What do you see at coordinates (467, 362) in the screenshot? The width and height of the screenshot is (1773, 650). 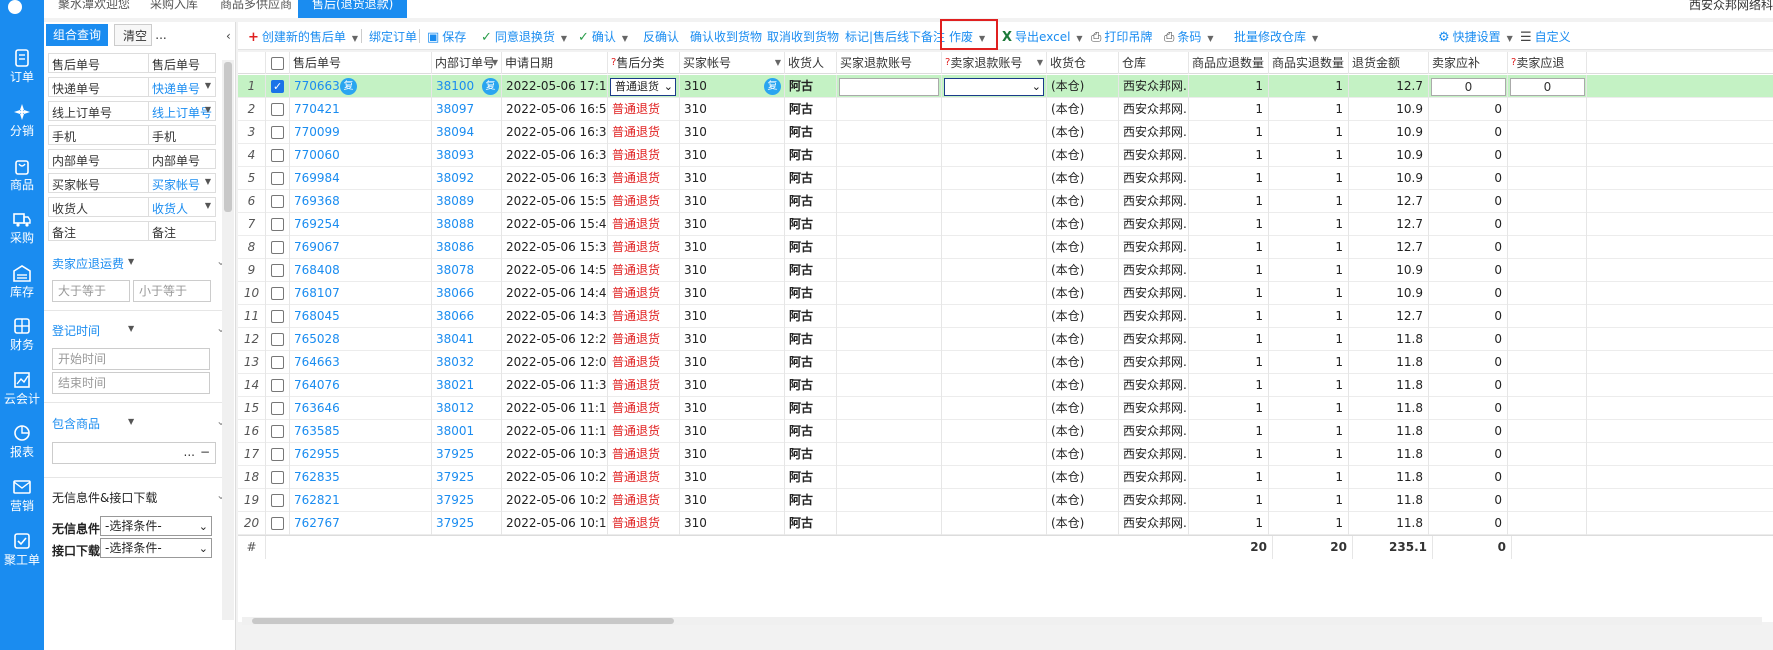 I see `table-cell: 38032` at bounding box center [467, 362].